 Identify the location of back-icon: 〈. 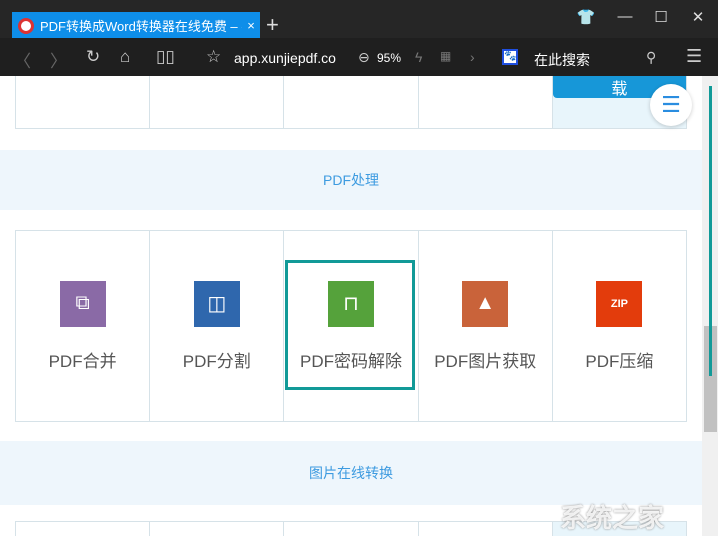
(22, 59).